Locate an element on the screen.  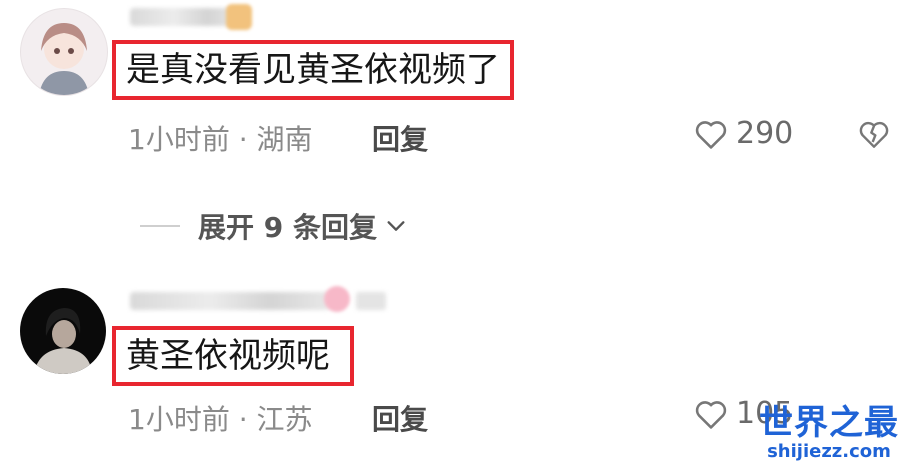
watermark-title: 世界之最 is located at coordinates (829, 423).